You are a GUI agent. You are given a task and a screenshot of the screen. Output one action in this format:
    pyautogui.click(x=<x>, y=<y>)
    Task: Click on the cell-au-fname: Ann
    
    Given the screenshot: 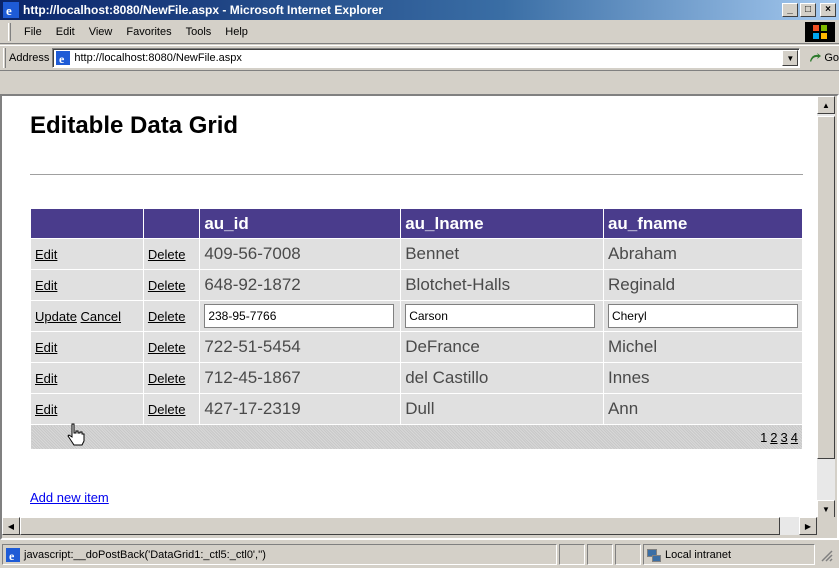 What is the action you would take?
    pyautogui.click(x=703, y=409)
    